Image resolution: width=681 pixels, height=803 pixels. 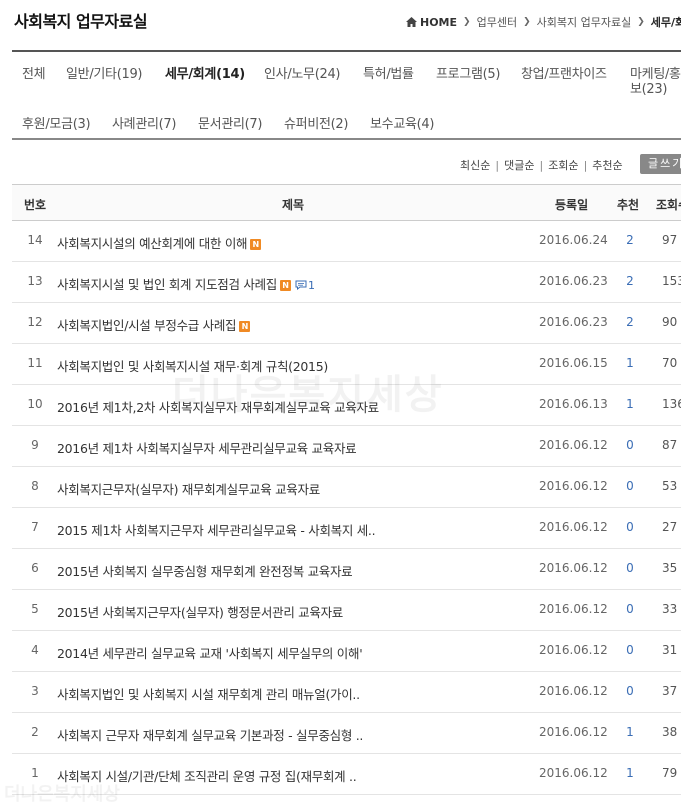 What do you see at coordinates (497, 22) in the screenshot?
I see `breadcrumb-item: 업무센터` at bounding box center [497, 22].